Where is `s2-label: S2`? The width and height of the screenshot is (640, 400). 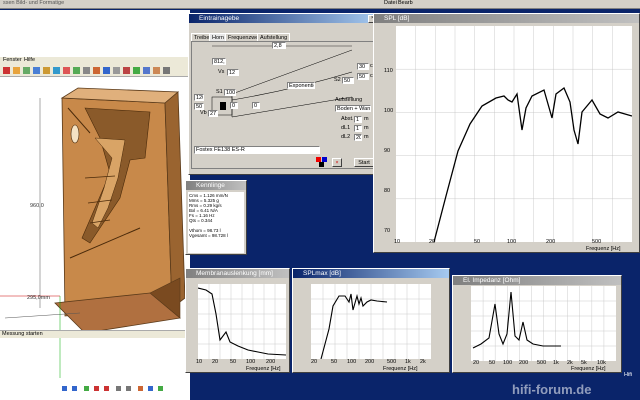 s2-label: S2 is located at coordinates (337, 80).